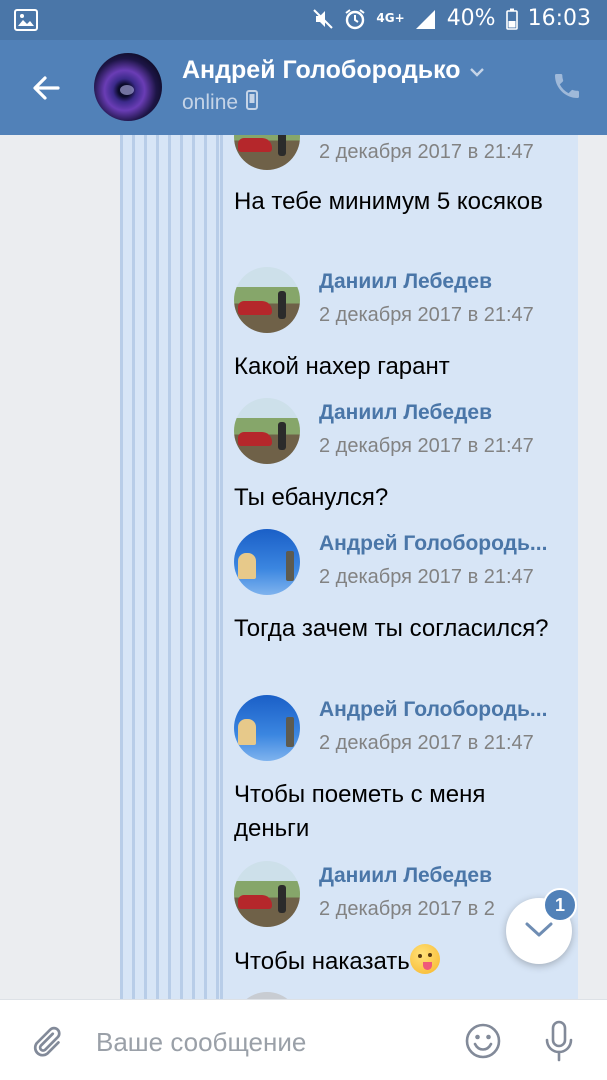  I want to click on message-text: Тогда зачем ты согласился?, so click(391, 628).